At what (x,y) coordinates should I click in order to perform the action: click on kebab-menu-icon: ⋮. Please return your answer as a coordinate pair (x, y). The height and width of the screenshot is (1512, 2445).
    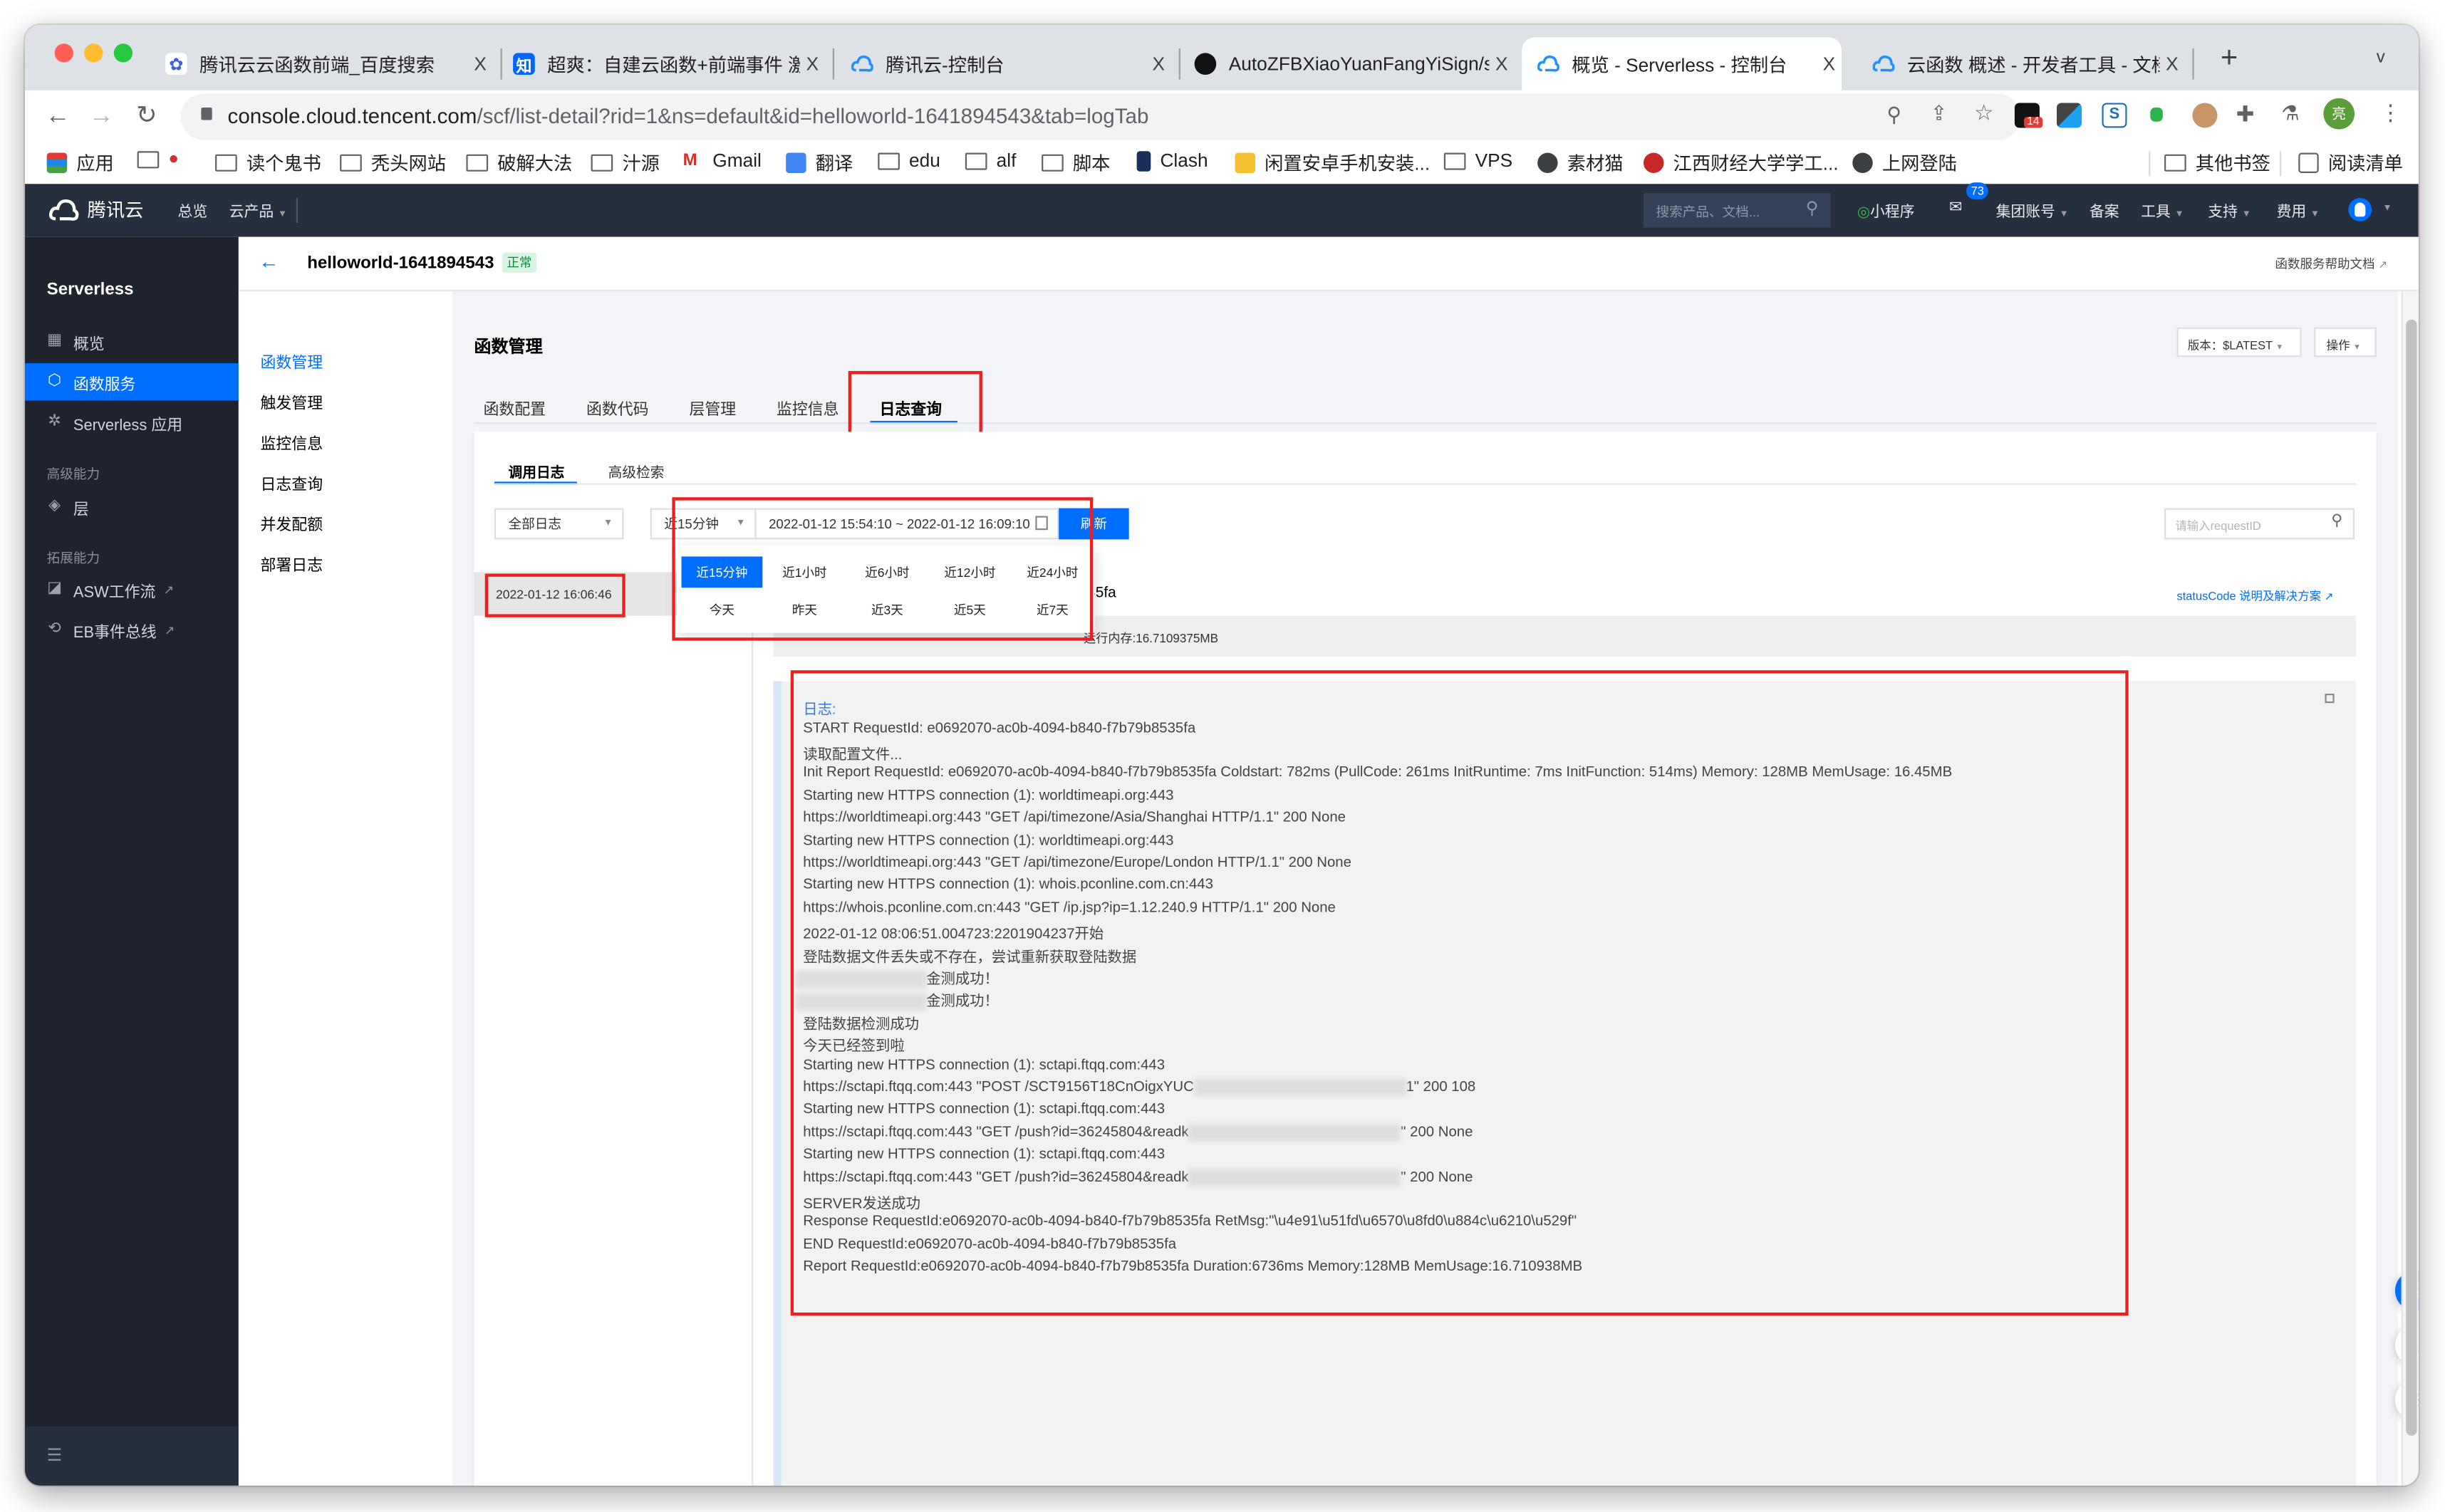
    Looking at the image, I should click on (2390, 113).